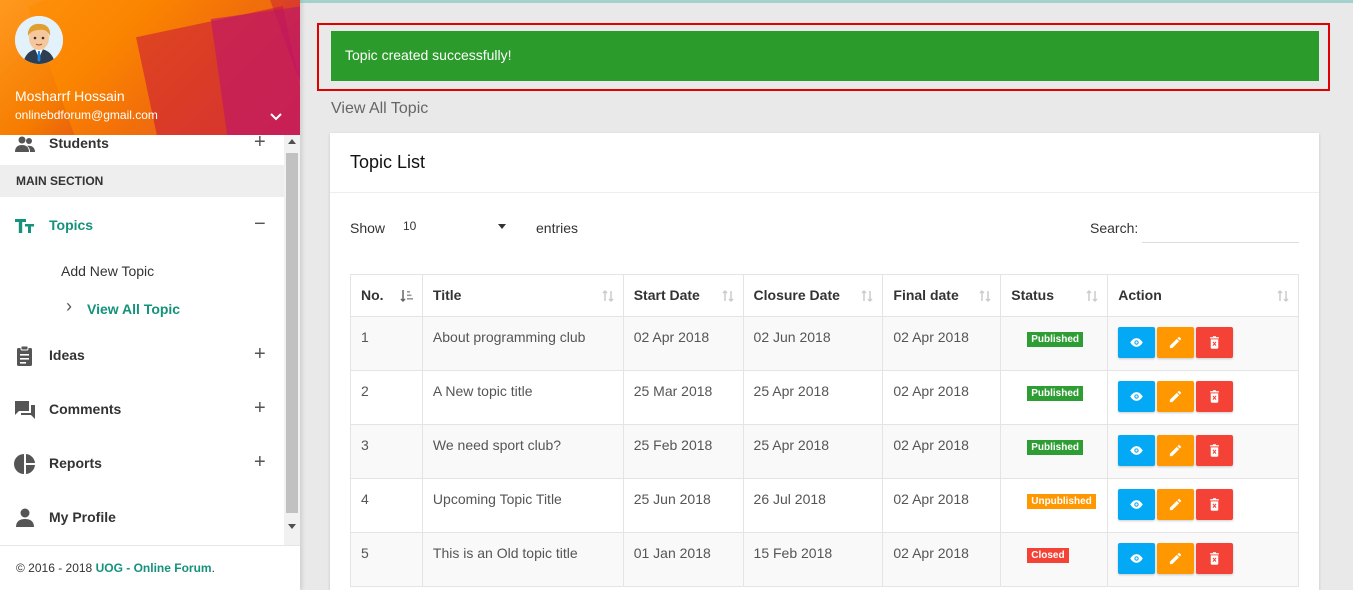 The image size is (1353, 590). What do you see at coordinates (1114, 228) in the screenshot?
I see `search-label: Search:` at bounding box center [1114, 228].